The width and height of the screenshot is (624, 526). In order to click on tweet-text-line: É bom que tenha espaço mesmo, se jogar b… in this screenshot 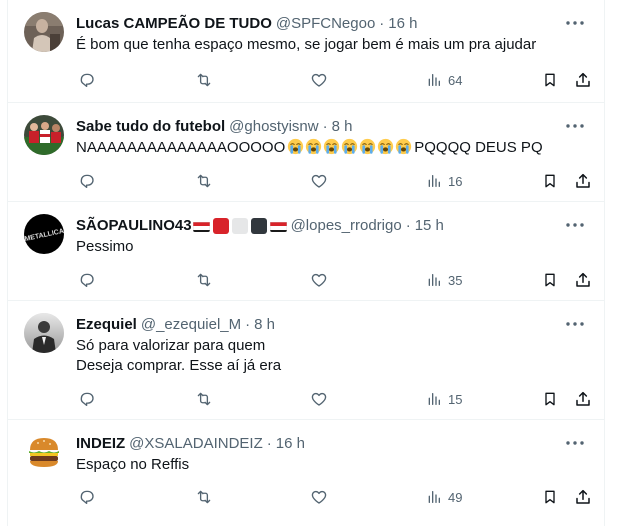, I will do `click(306, 44)`.